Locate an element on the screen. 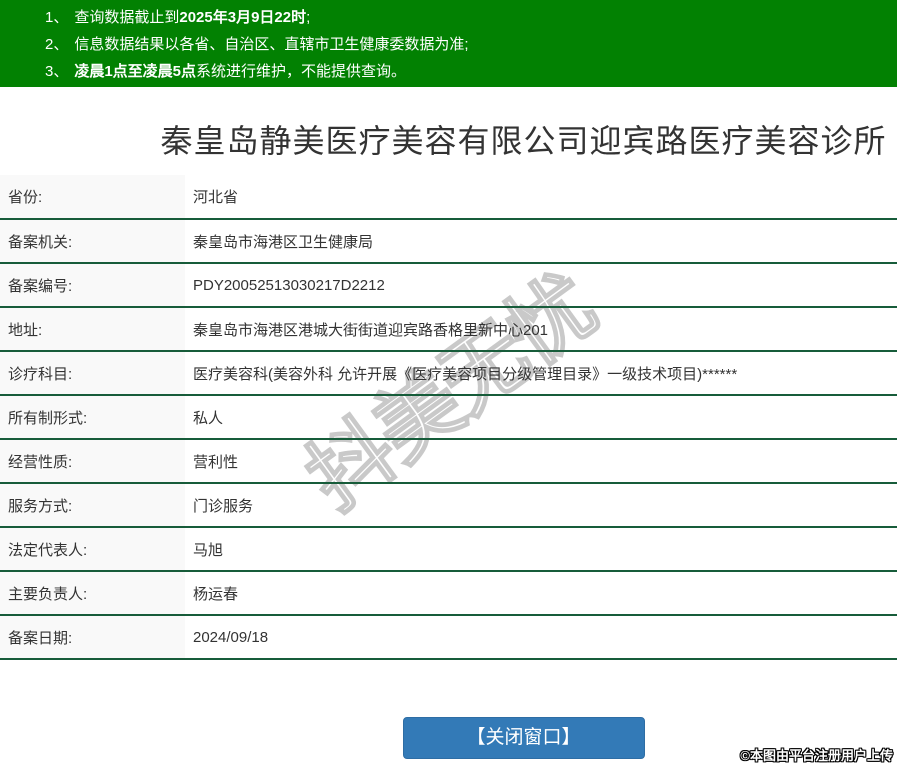 This screenshot has width=897, height=767. notice-line-2: 2、 信息数据结果以各省、自治区、直辖市卫生健康委数据为准; is located at coordinates (448, 44).